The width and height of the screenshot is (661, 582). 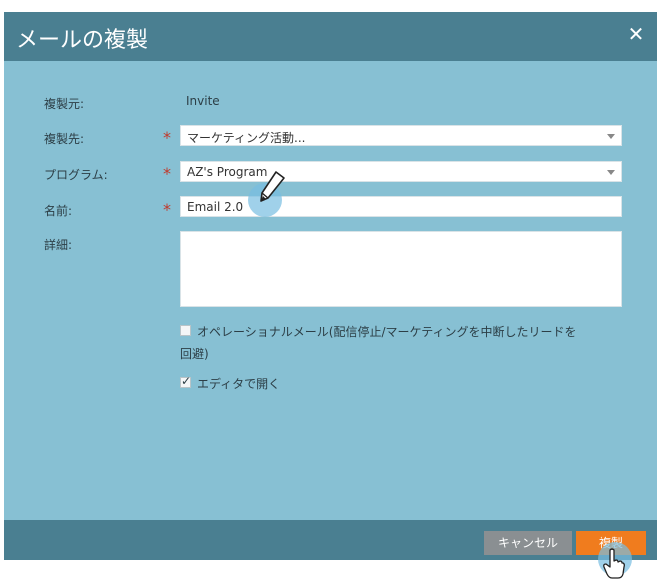 I want to click on dialog-title: メールの複製, so click(x=82, y=40).